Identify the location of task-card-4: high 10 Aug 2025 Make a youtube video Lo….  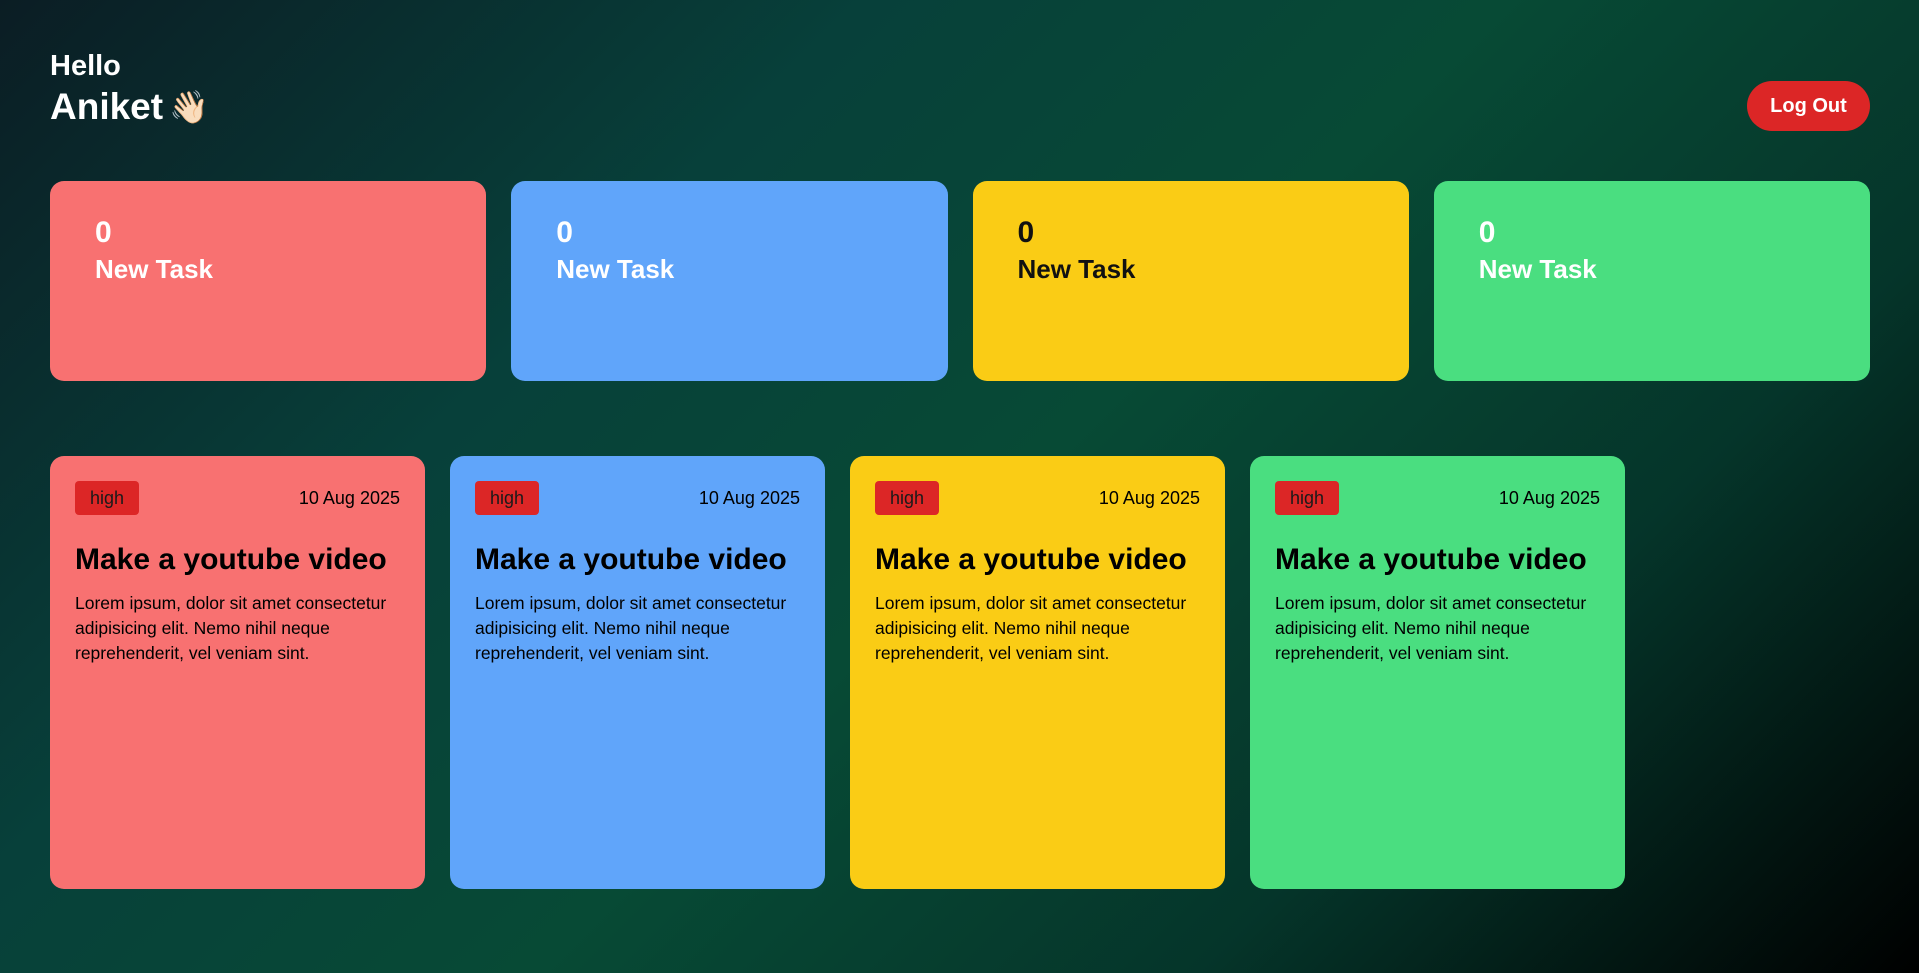
(1437, 672).